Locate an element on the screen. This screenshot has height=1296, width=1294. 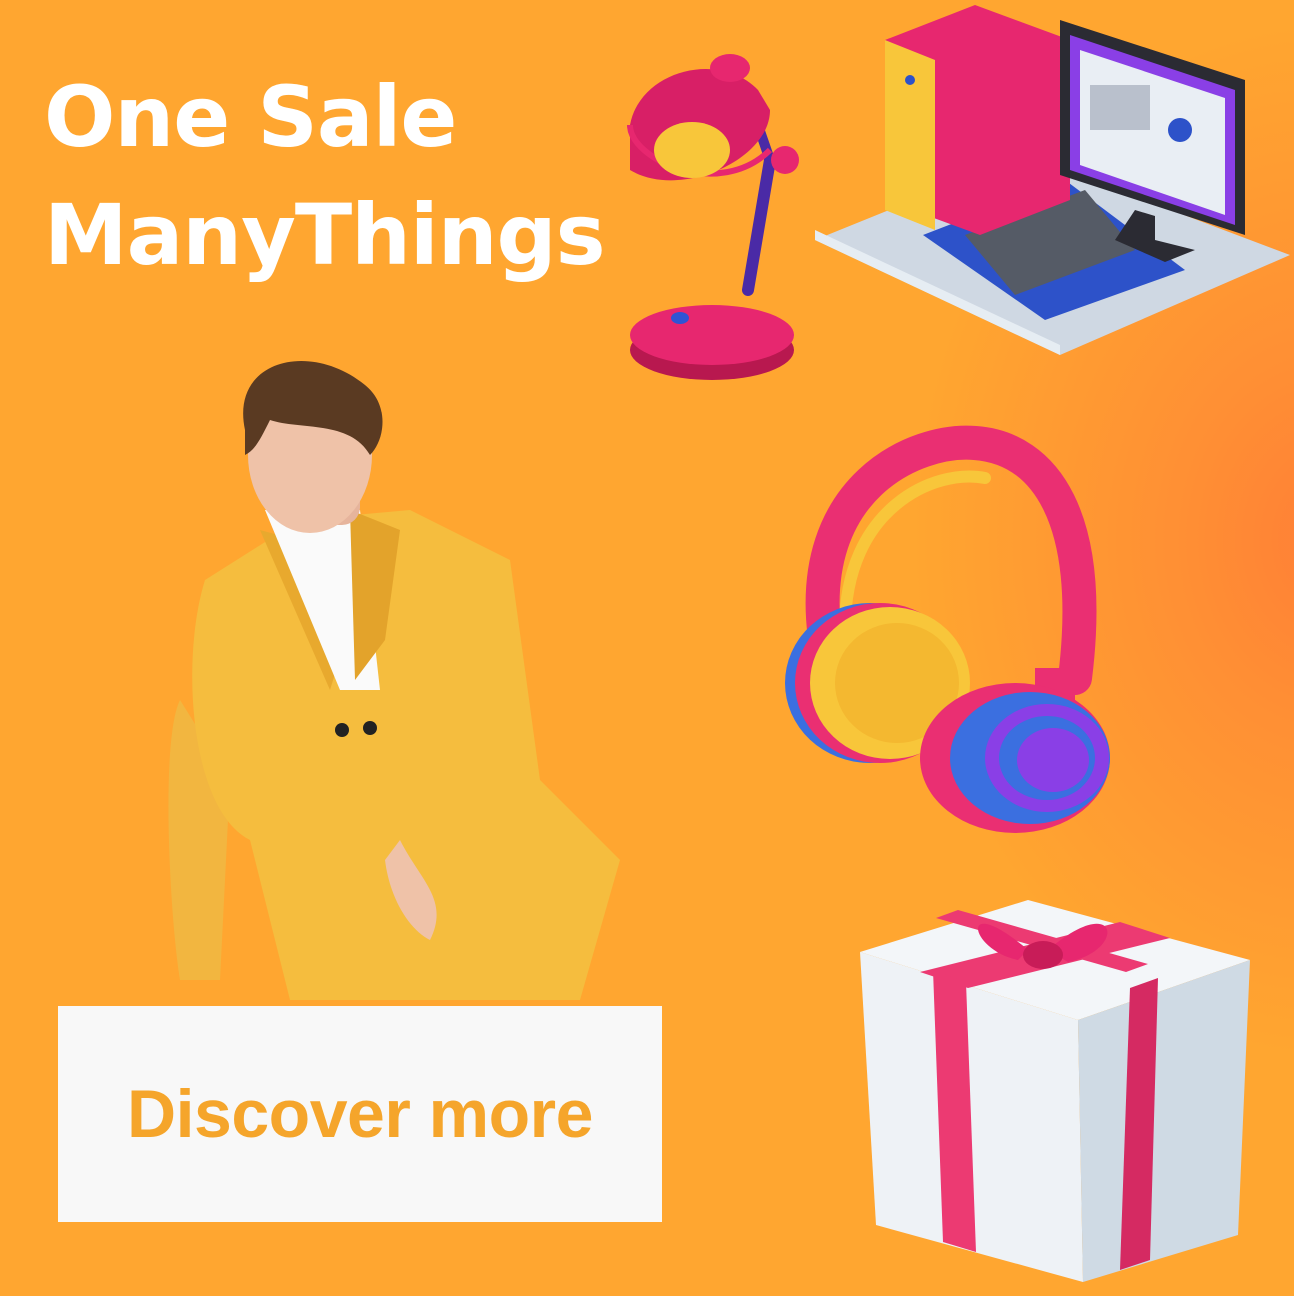
desktop-computer-illustration is located at coordinates (1052, 180).